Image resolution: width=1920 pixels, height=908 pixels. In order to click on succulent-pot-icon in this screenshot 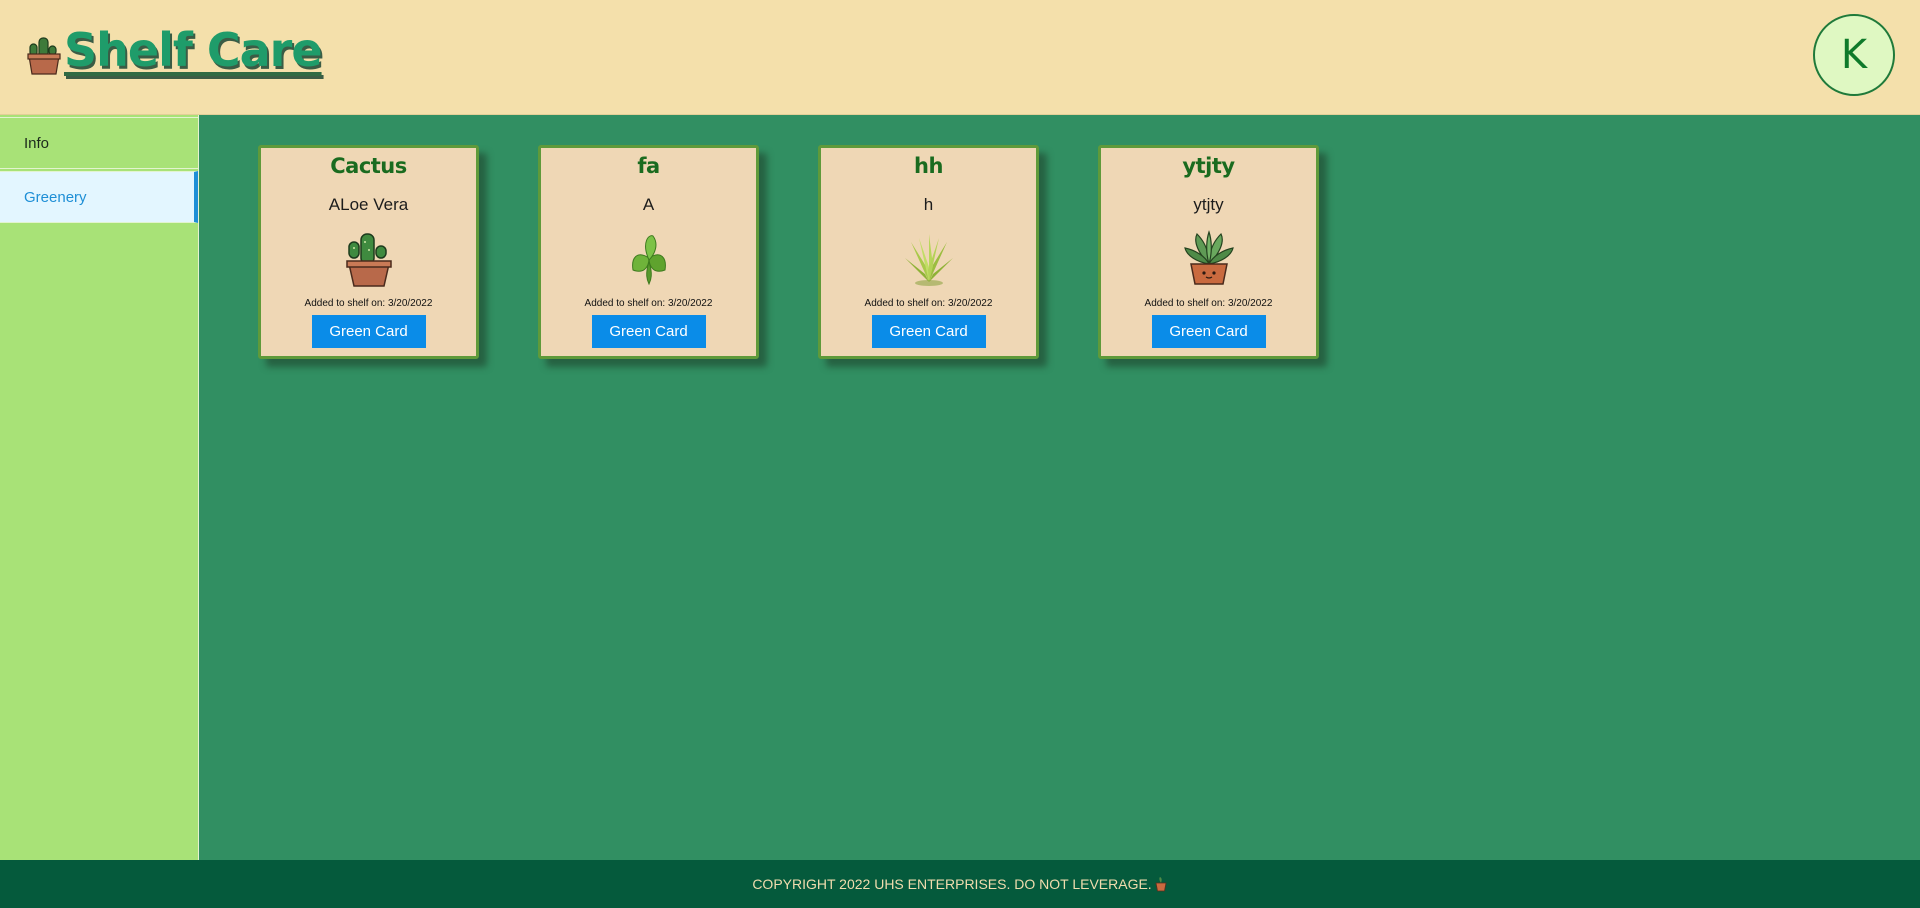, I will do `click(1208, 257)`.